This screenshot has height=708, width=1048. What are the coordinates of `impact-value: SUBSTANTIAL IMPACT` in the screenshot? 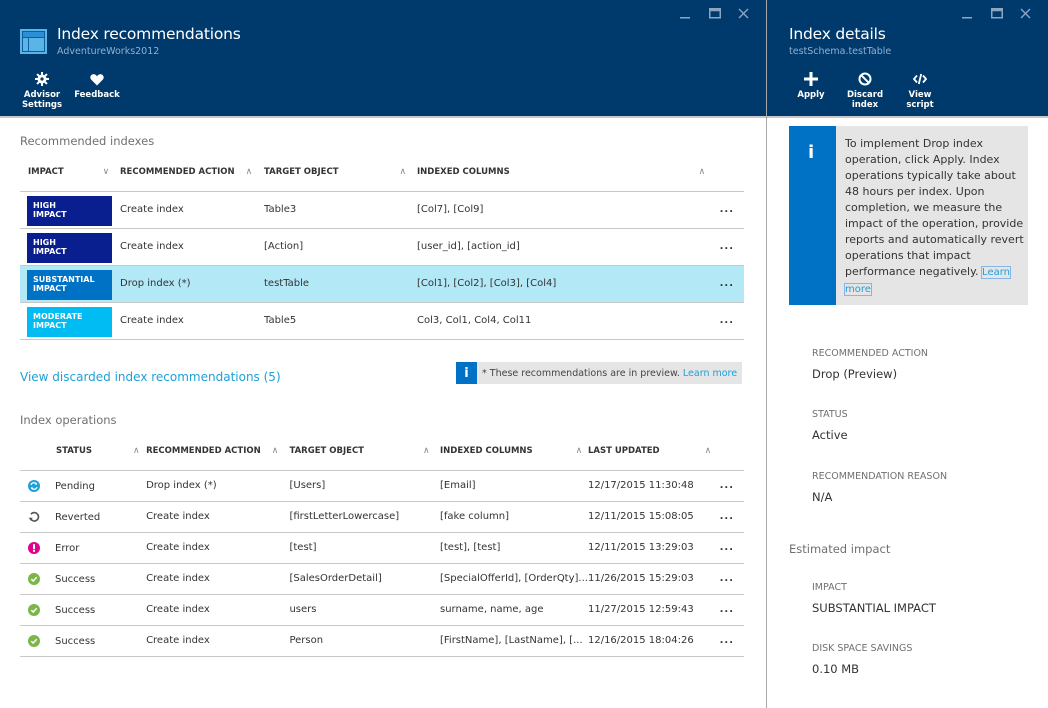 It's located at (874, 608).